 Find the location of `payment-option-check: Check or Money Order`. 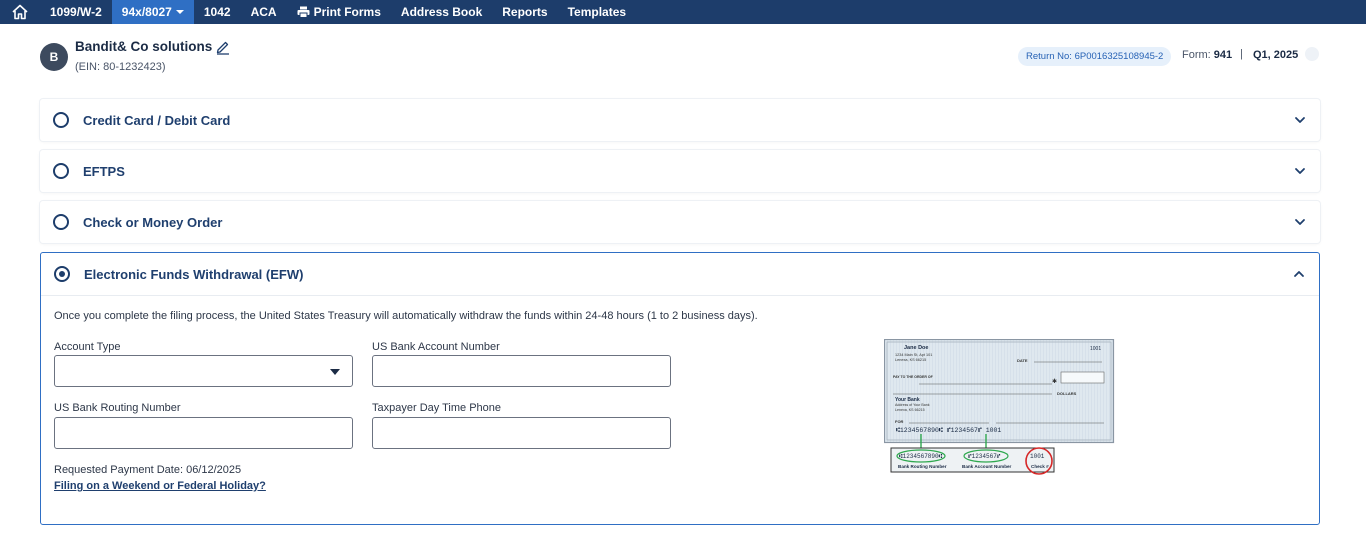

payment-option-check: Check or Money Order is located at coordinates (680, 222).